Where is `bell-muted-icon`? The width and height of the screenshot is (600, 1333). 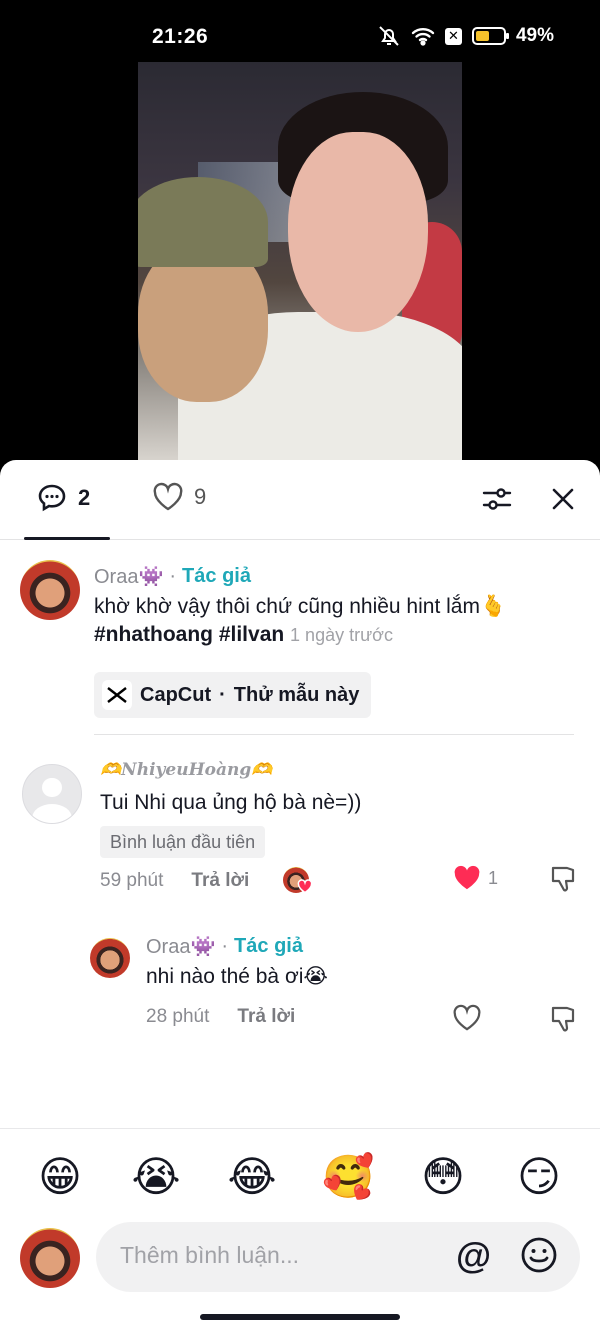 bell-muted-icon is located at coordinates (389, 36).